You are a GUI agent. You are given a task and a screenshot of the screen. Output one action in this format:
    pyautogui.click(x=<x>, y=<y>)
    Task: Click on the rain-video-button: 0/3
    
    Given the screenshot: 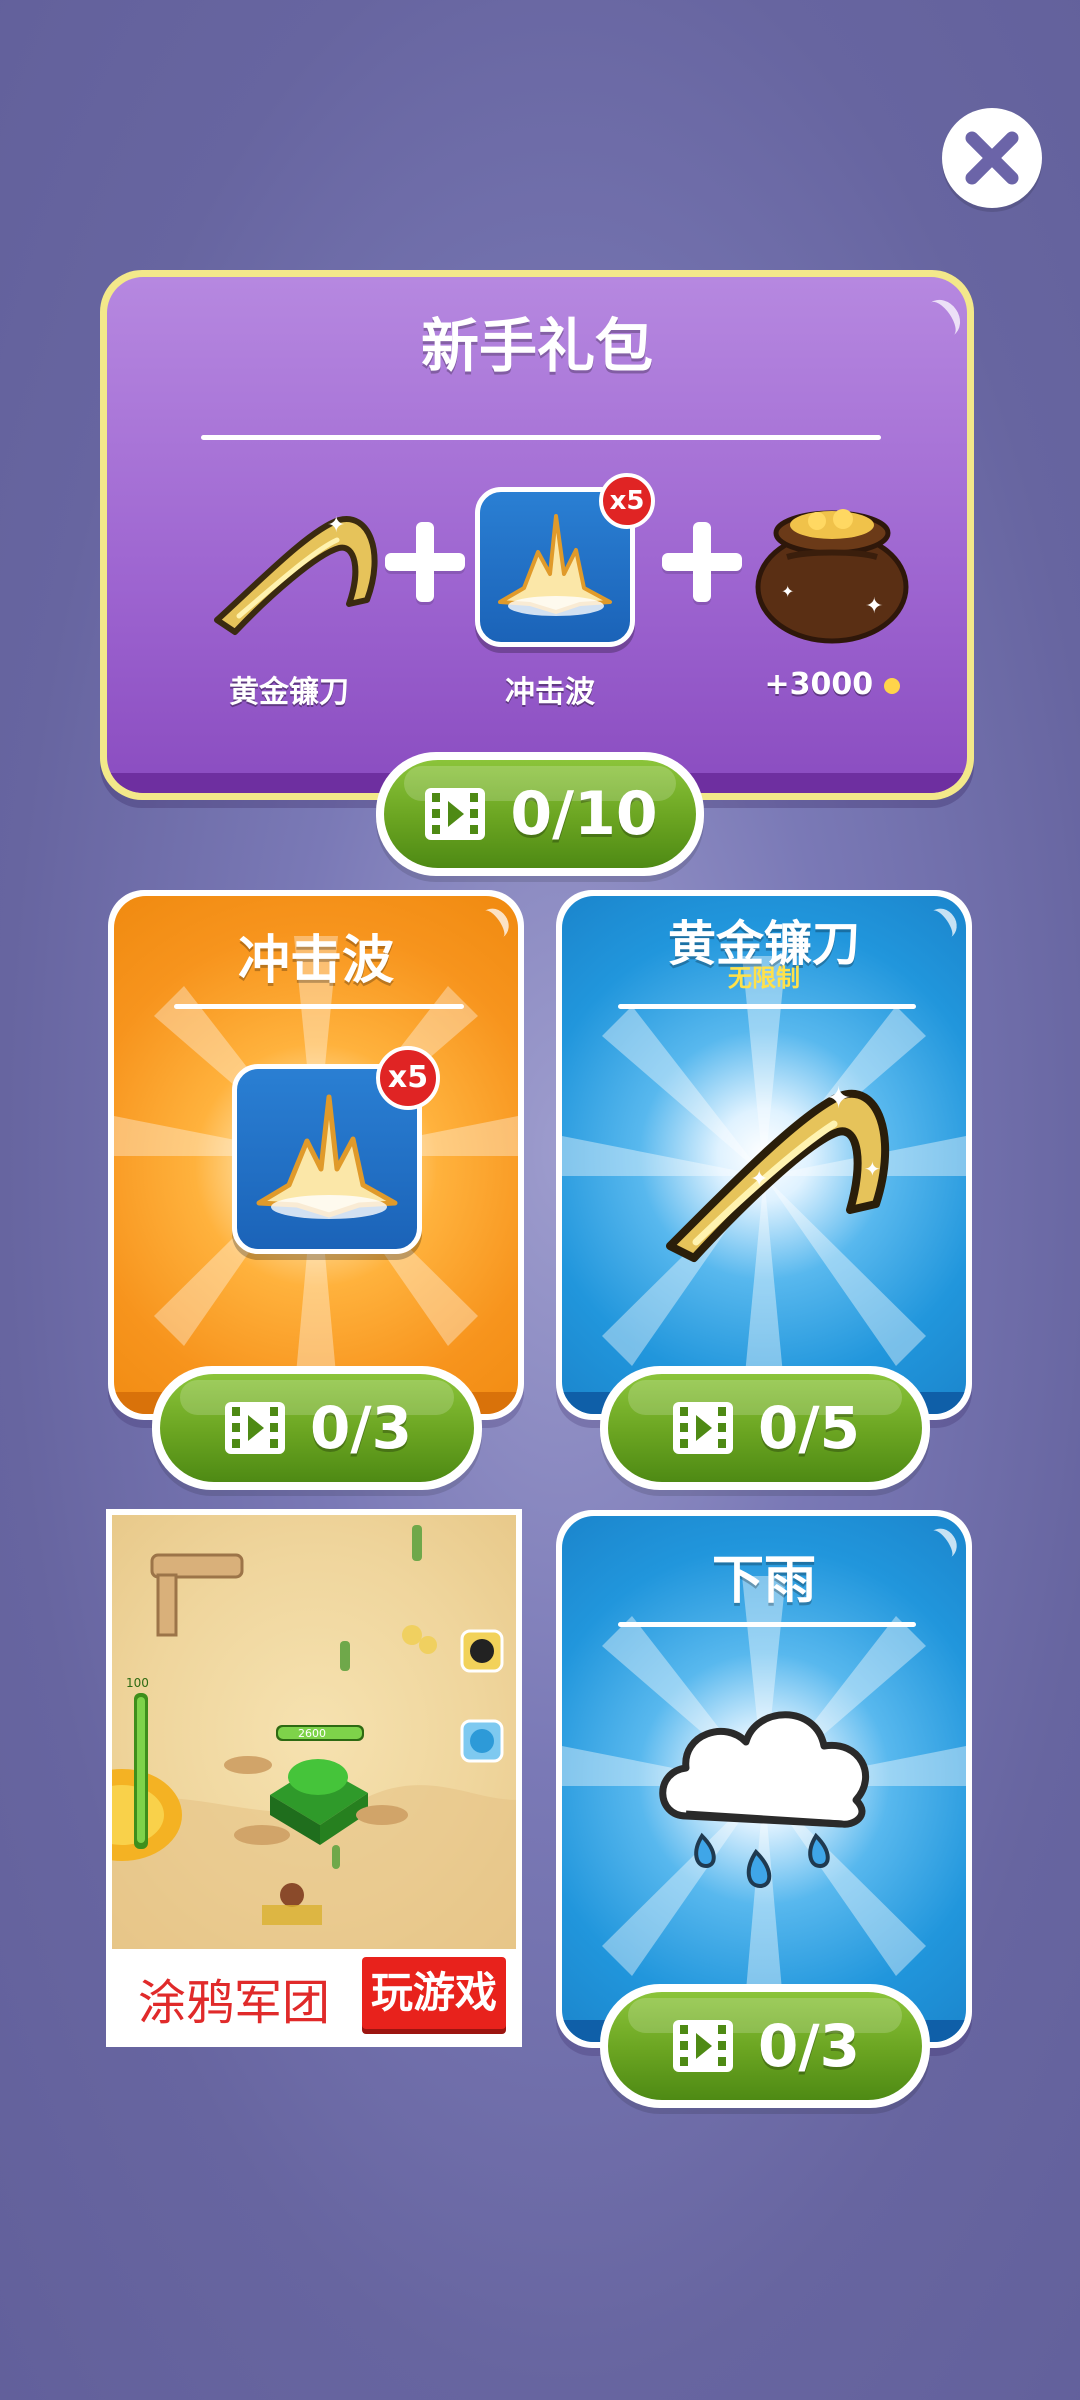 What is the action you would take?
    pyautogui.click(x=765, y=2046)
    